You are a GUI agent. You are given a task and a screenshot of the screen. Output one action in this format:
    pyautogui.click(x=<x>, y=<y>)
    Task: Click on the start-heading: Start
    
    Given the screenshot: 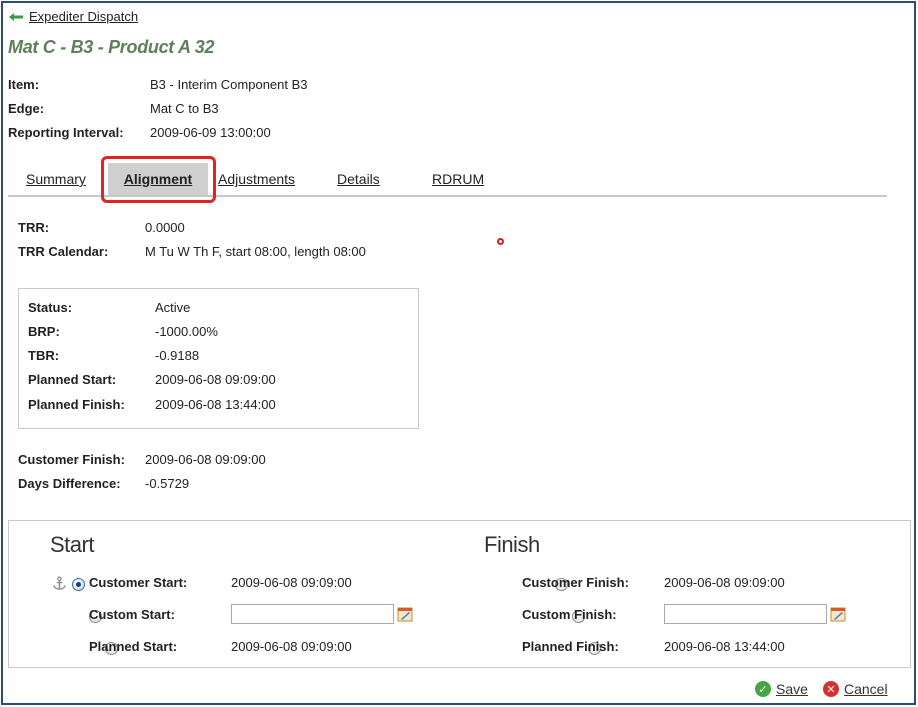 What is the action you would take?
    pyautogui.click(x=72, y=544)
    